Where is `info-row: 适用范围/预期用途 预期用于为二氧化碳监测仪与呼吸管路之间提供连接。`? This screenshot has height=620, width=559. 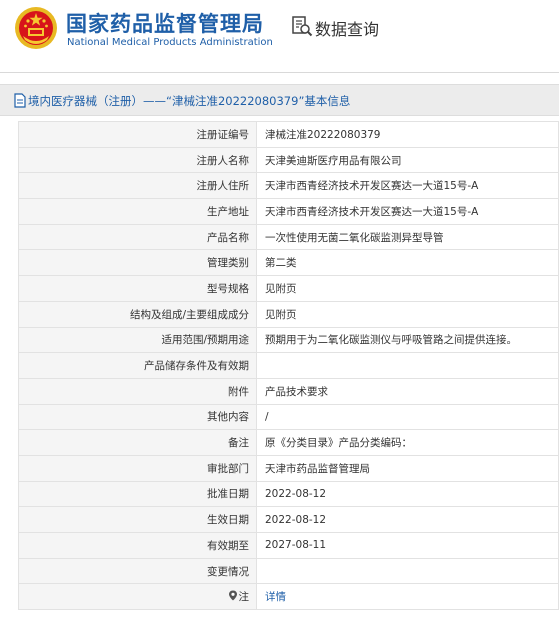 info-row: 适用范围/预期用途 预期用于为二氧化碳监测仪与呼吸管路之间提供连接。 is located at coordinates (288, 340).